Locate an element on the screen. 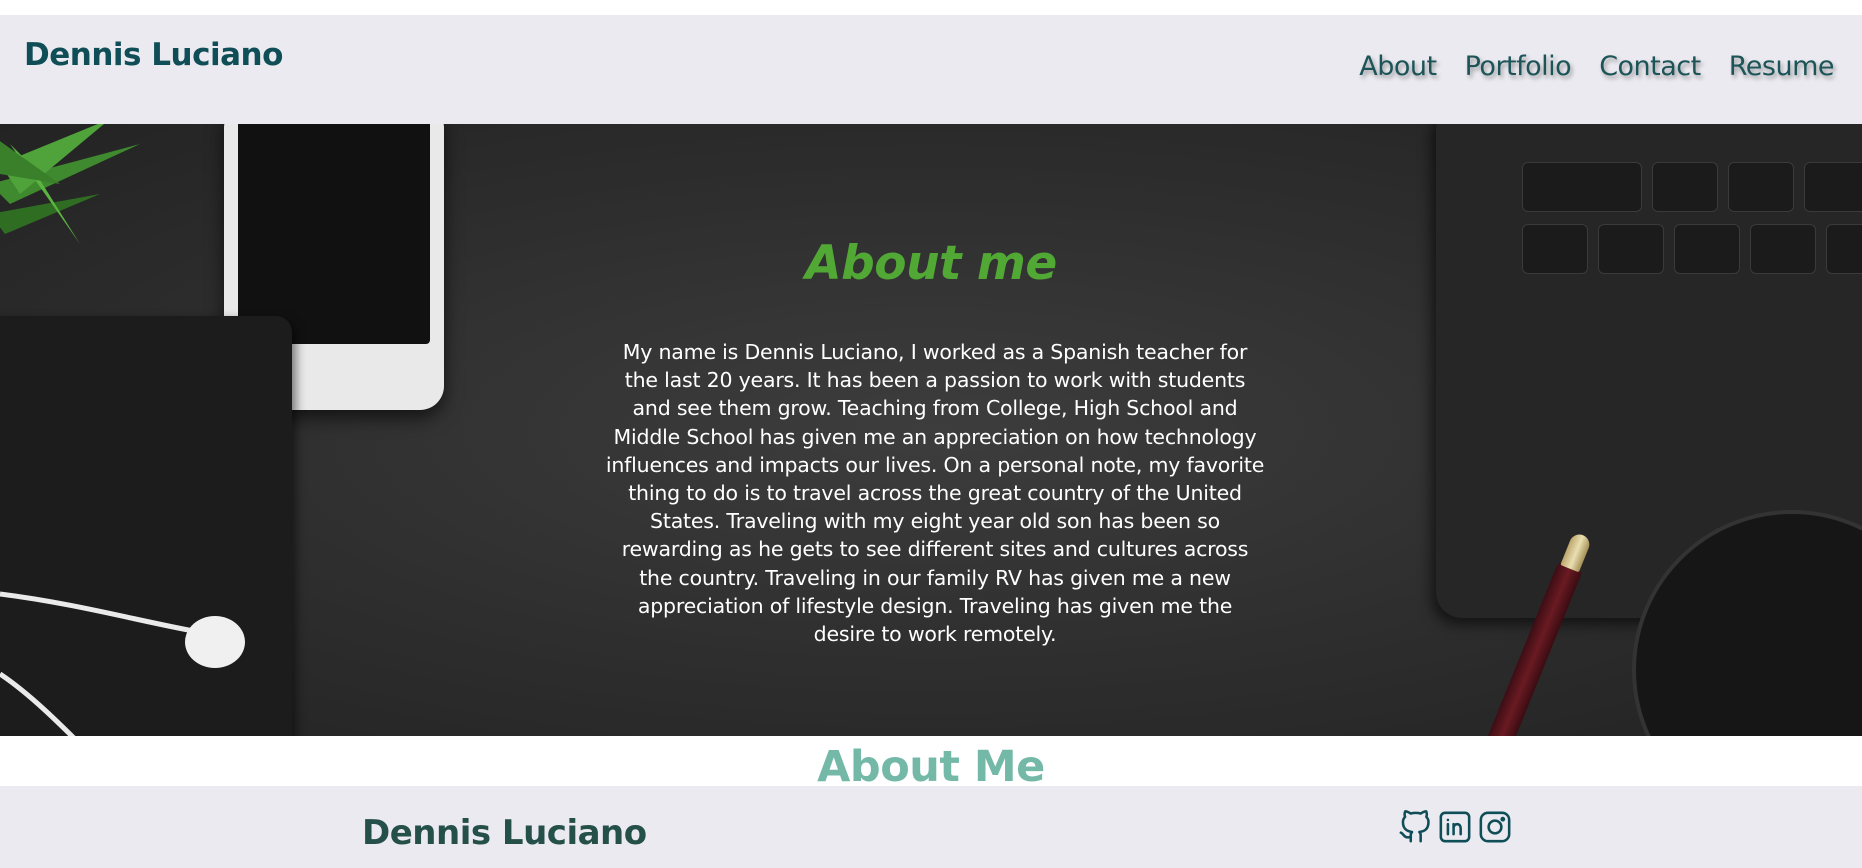  social-links is located at coordinates (1455, 827).